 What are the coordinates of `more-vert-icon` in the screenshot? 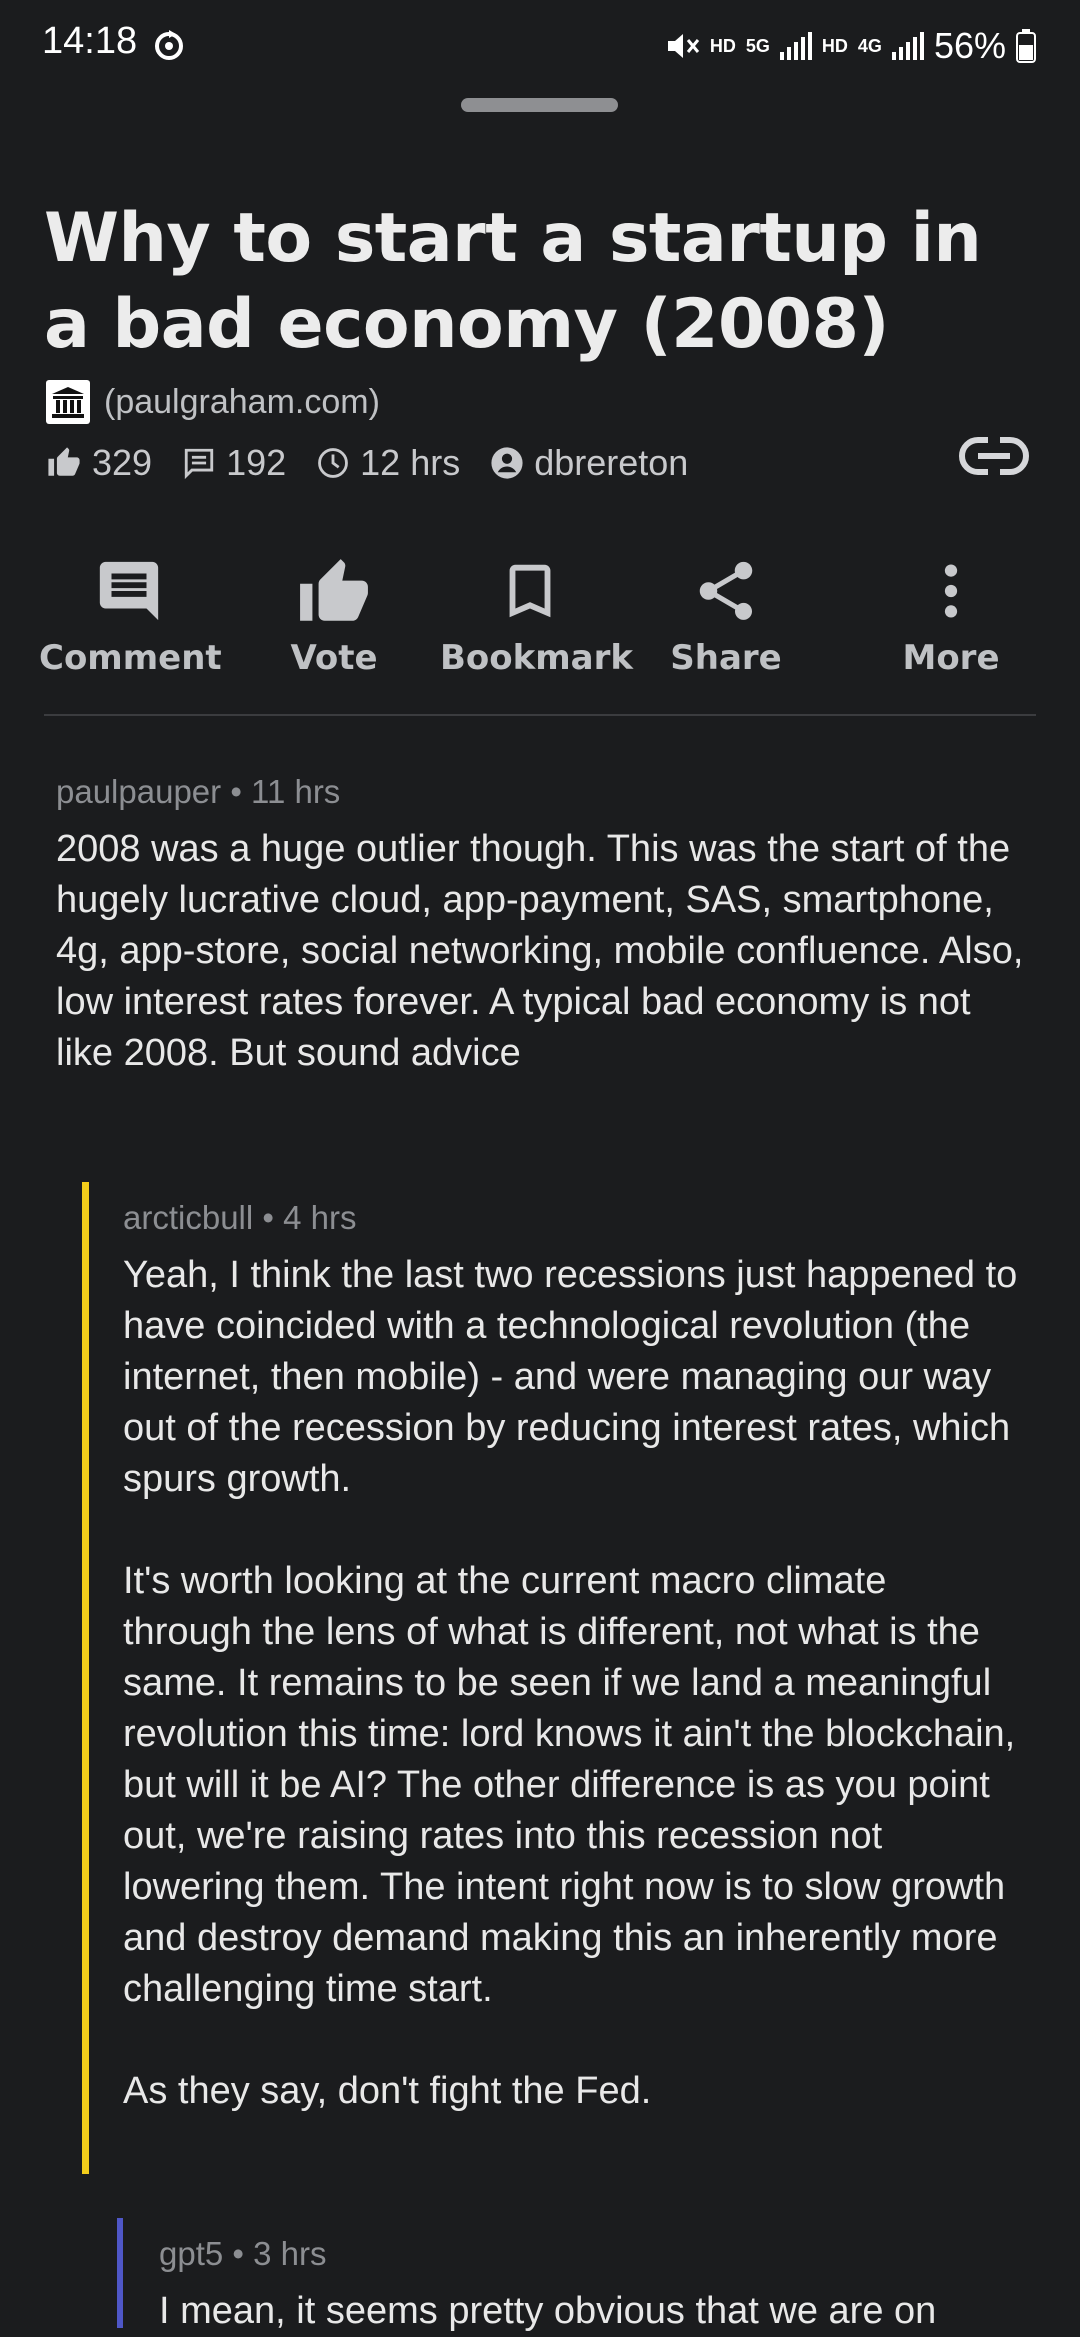 It's located at (951, 591).